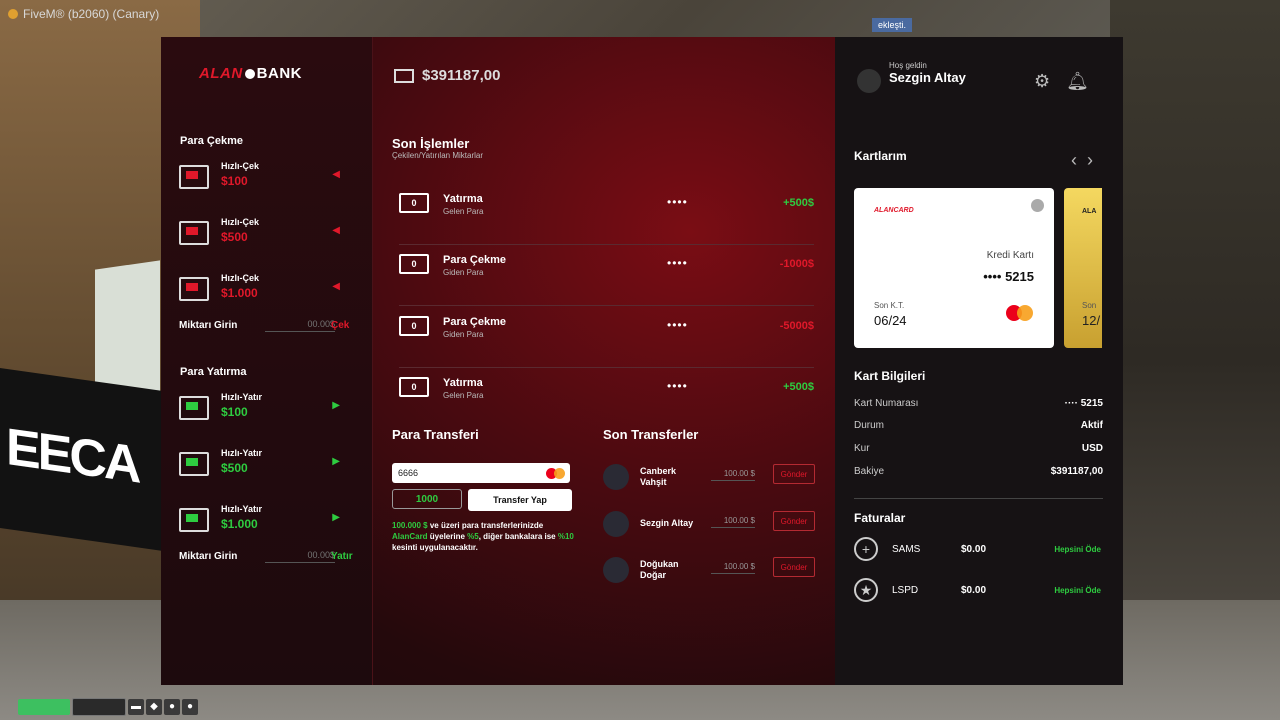 This screenshot has width=1280, height=720. I want to click on note-brand: AlanCard, so click(410, 536).